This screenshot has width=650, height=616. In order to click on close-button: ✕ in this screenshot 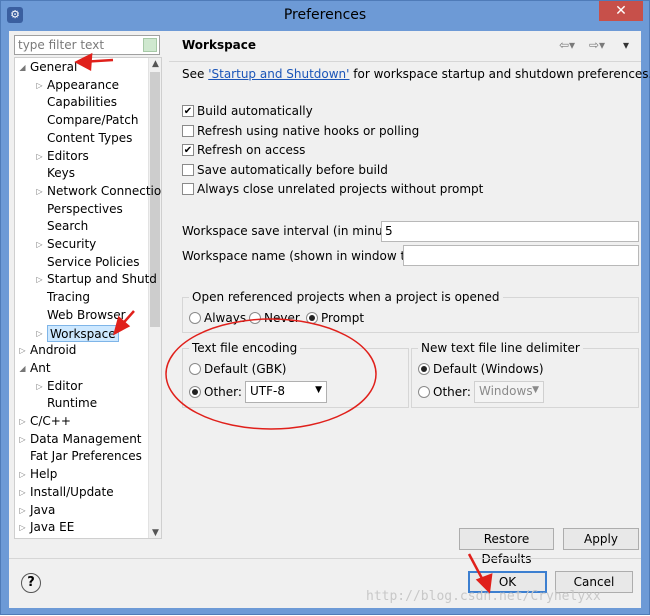, I will do `click(621, 11)`.